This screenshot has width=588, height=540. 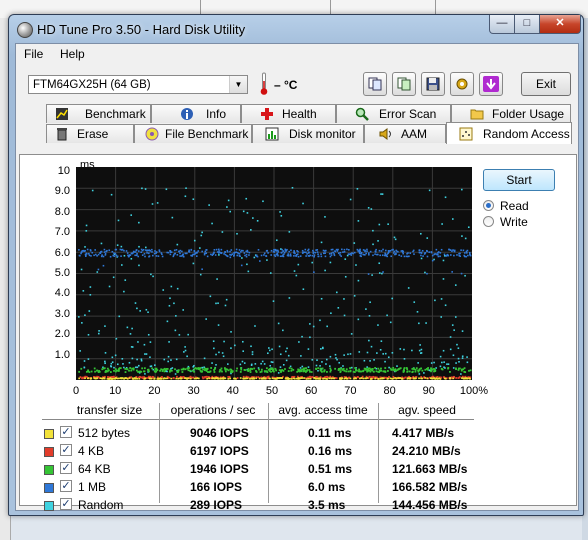 What do you see at coordinates (308, 133) in the screenshot?
I see `tab-disk-monitor: Disk monitor` at bounding box center [308, 133].